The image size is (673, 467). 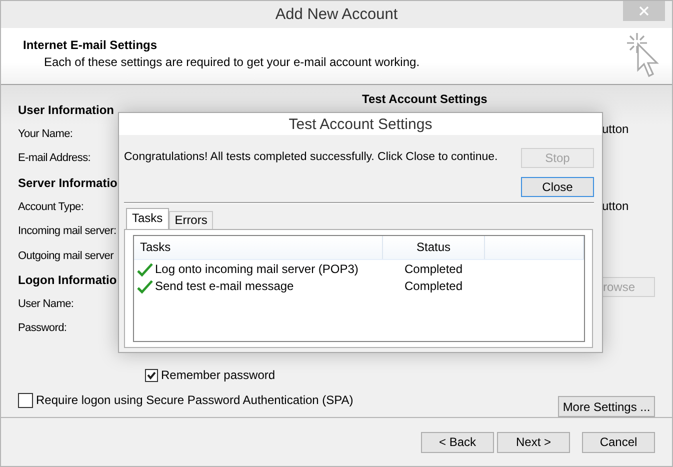 I want to click on field-label: Outgoing mail server, so click(x=66, y=256).